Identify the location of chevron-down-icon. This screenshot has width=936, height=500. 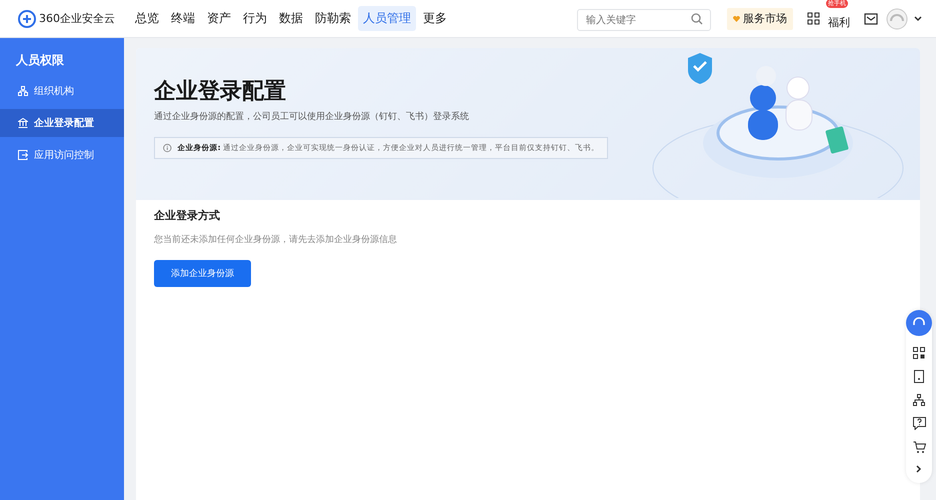
(918, 19).